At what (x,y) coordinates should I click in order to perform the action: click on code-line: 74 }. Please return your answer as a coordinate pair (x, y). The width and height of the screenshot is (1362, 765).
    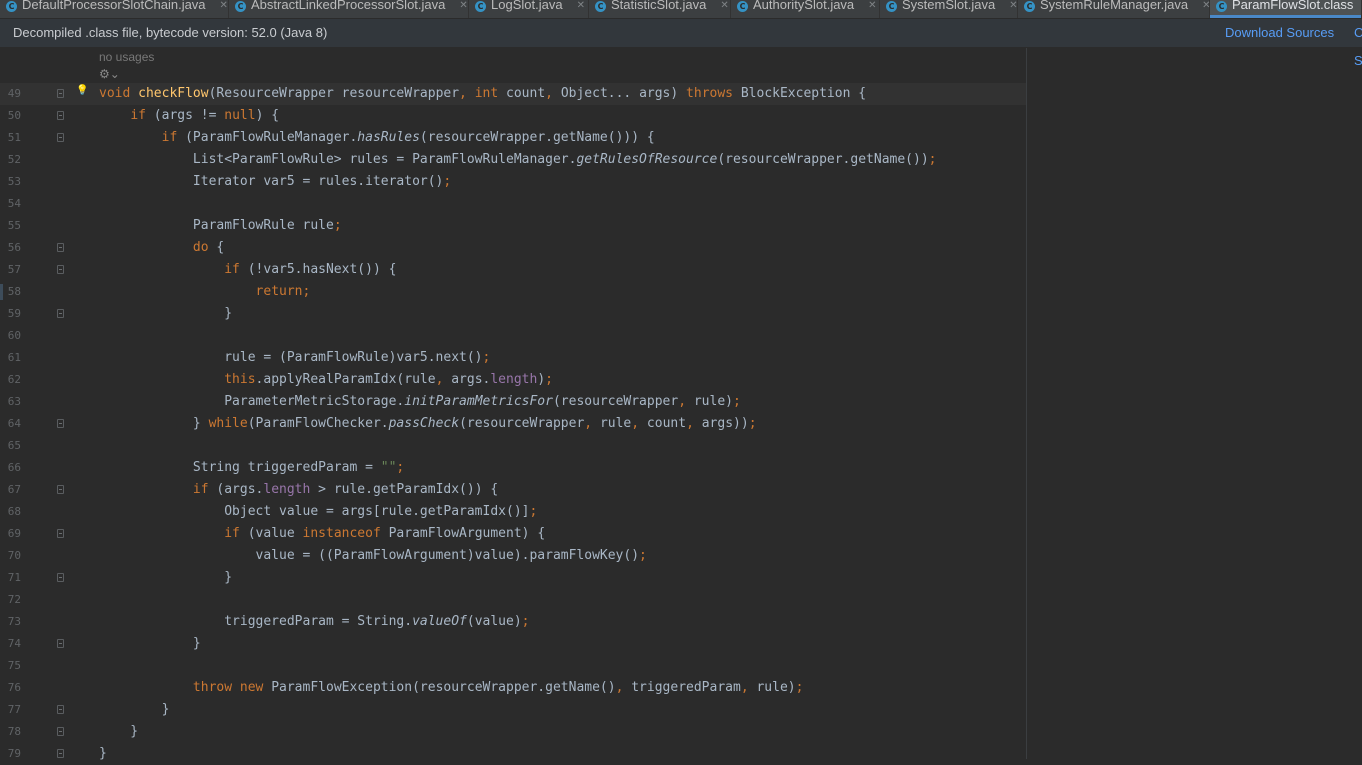
    Looking at the image, I should click on (513, 644).